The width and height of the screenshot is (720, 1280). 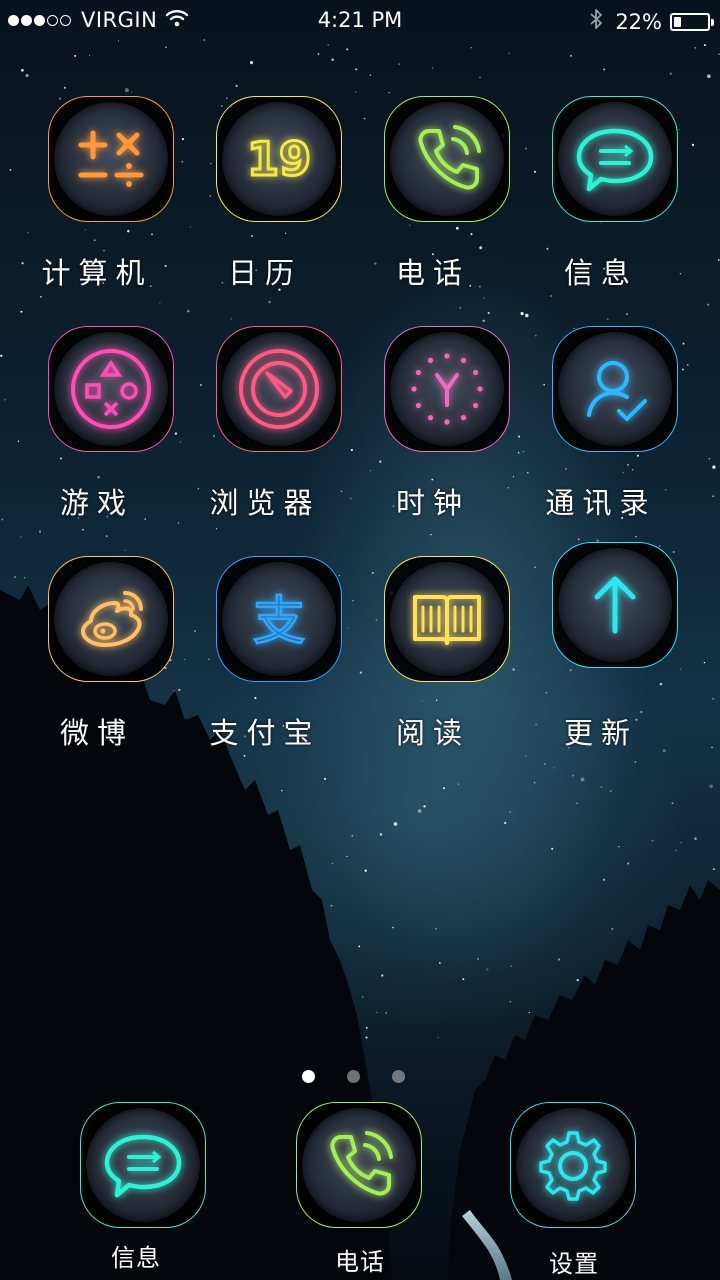 What do you see at coordinates (111, 389) in the screenshot?
I see `gamepad-icon` at bounding box center [111, 389].